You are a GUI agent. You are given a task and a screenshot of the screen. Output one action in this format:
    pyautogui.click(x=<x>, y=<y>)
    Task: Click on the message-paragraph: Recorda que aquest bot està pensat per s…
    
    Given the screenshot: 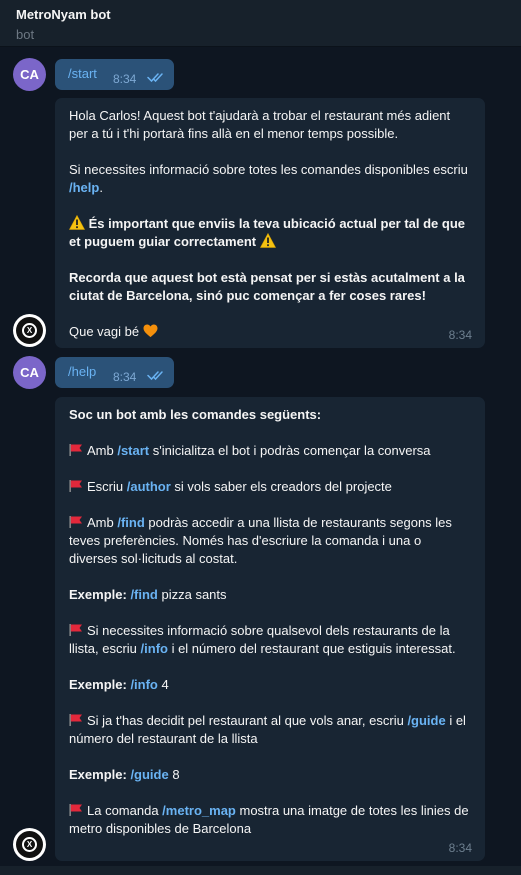 What is the action you would take?
    pyautogui.click(x=267, y=286)
    